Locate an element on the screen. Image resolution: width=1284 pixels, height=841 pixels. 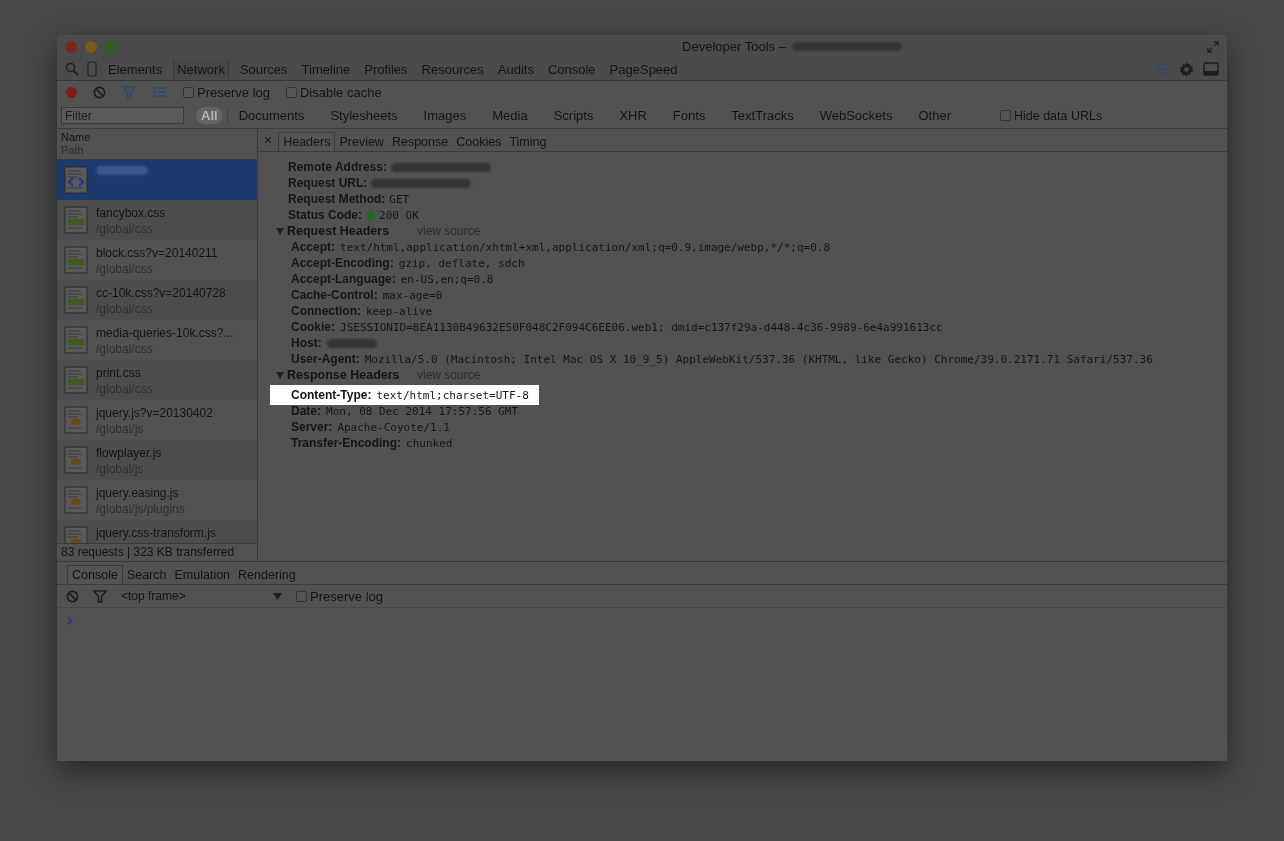
prompt-chevron-icon is located at coordinates (70, 620).